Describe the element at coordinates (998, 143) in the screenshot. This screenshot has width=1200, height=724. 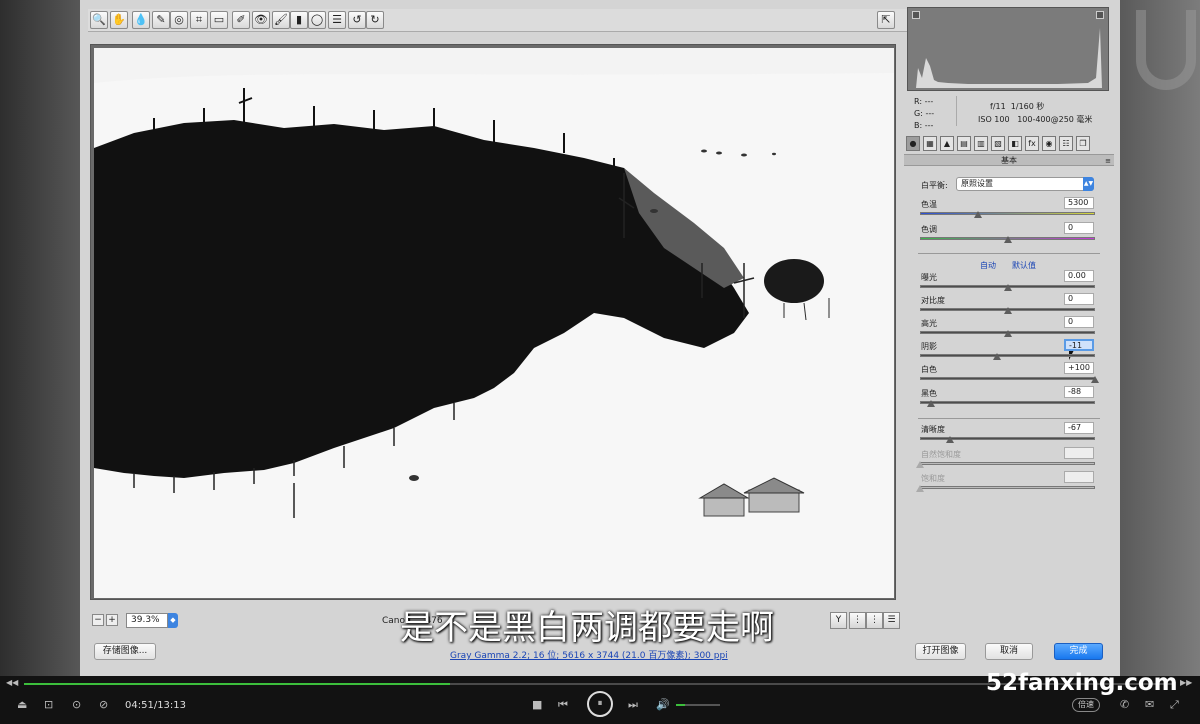
I see `adjustment-tab-6: ▧` at that location.